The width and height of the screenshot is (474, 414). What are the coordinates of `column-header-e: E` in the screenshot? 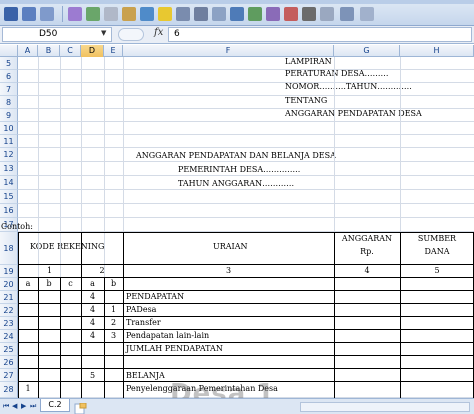 It's located at (113, 51).